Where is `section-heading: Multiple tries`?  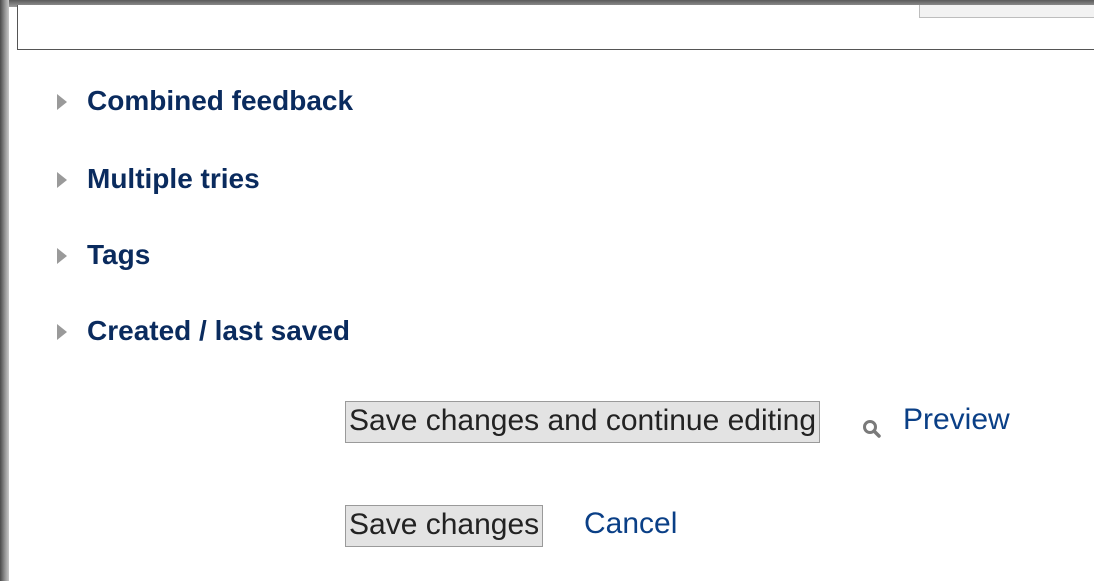
section-heading: Multiple tries is located at coordinates (173, 178).